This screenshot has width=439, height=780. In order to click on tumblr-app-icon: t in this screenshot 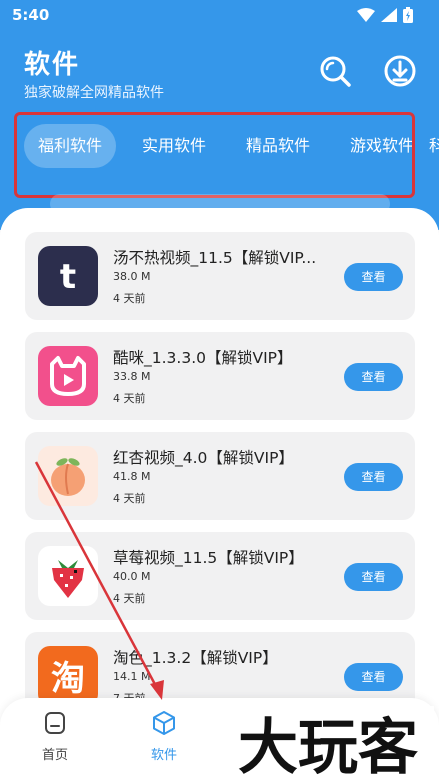, I will do `click(68, 276)`.